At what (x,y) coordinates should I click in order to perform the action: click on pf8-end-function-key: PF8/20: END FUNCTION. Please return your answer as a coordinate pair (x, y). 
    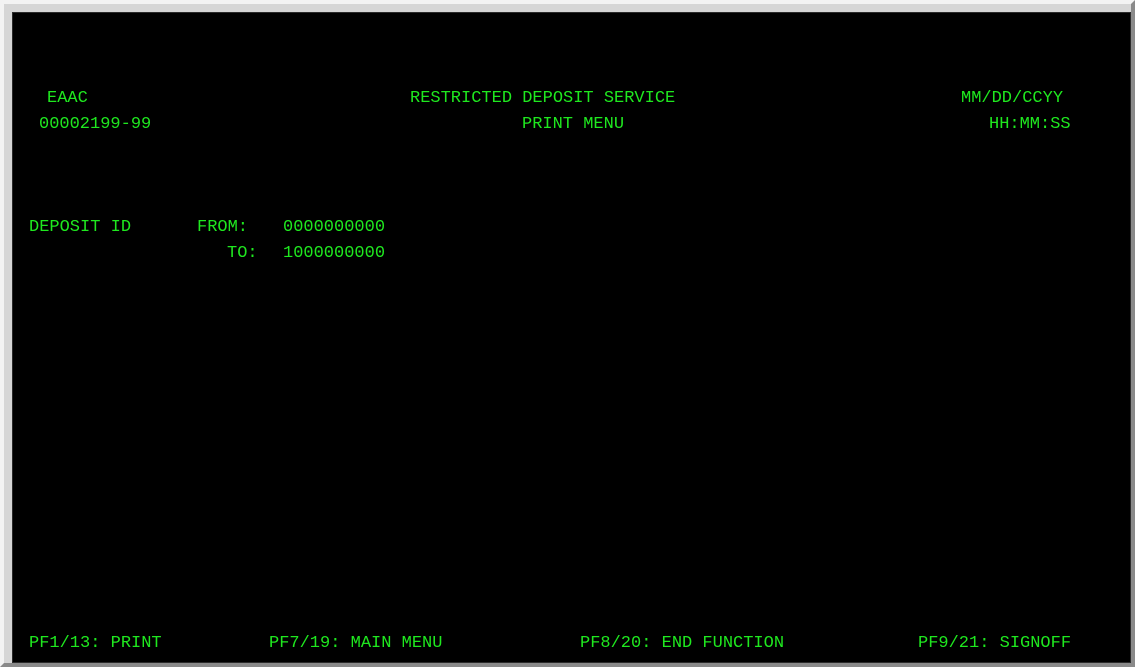
    Looking at the image, I should click on (682, 643).